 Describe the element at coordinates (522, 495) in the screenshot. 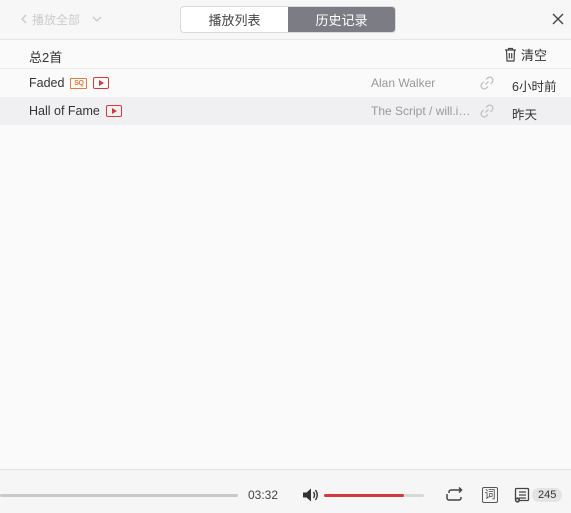

I see `playlist-icon` at that location.